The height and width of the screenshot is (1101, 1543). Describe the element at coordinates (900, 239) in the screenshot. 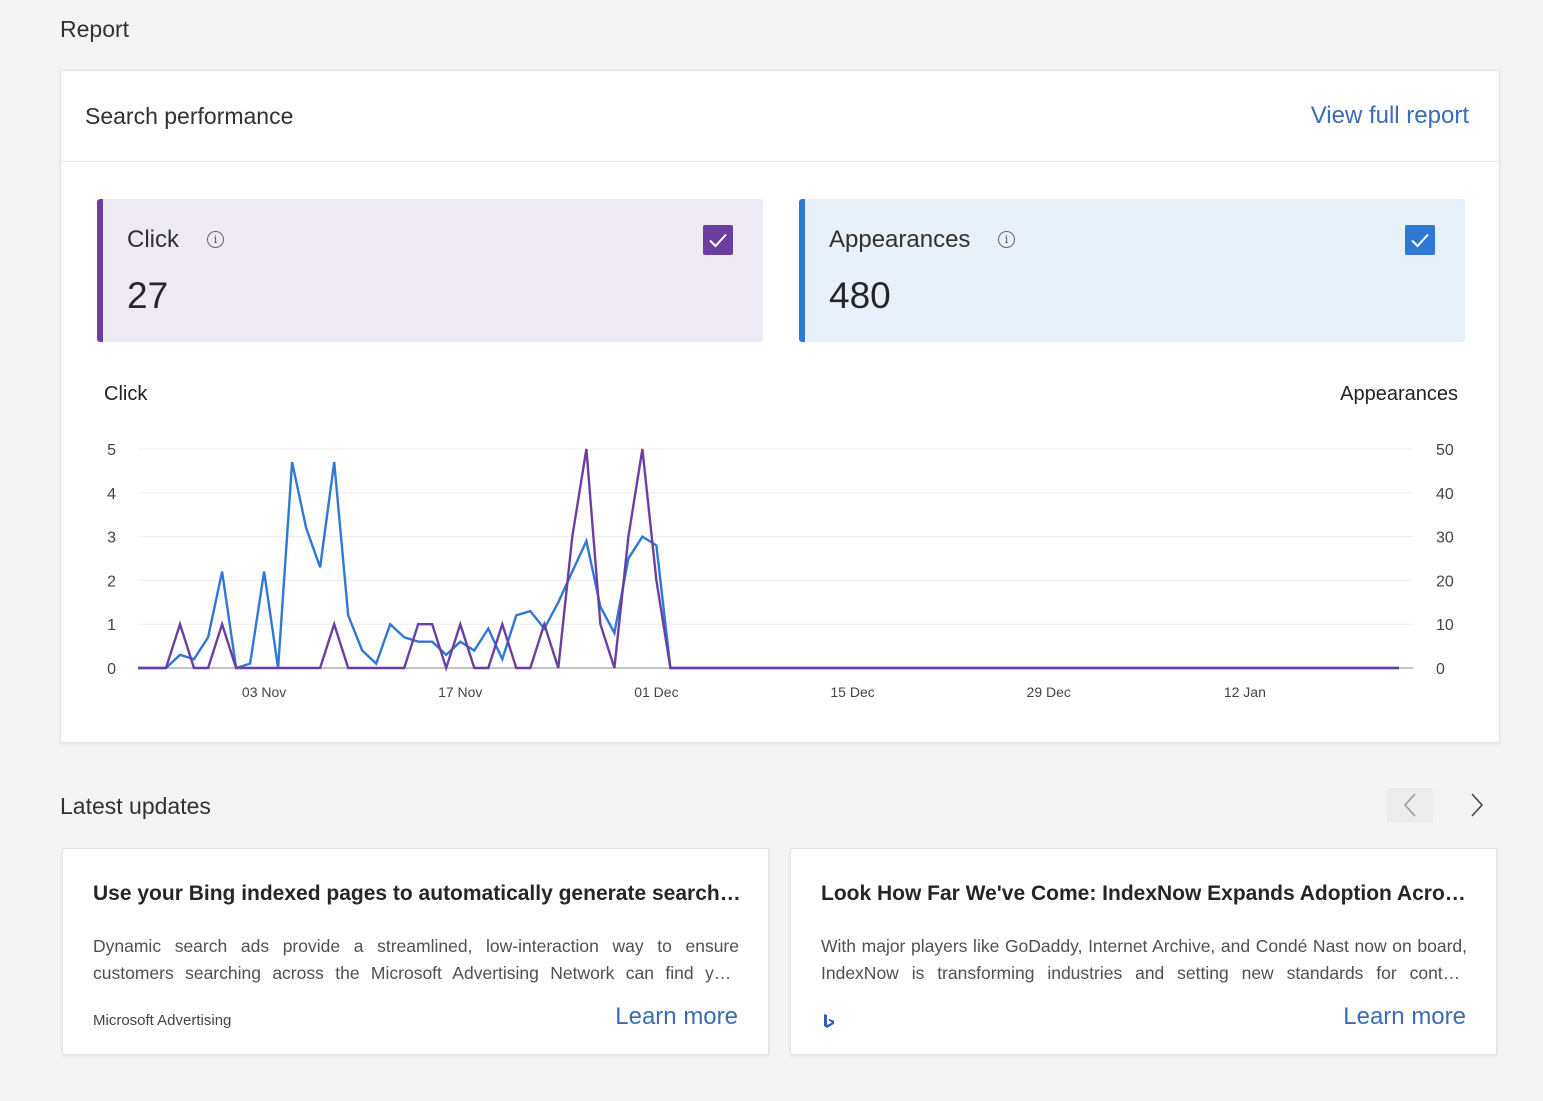

I see `appearances-metric-label: Appearances` at that location.